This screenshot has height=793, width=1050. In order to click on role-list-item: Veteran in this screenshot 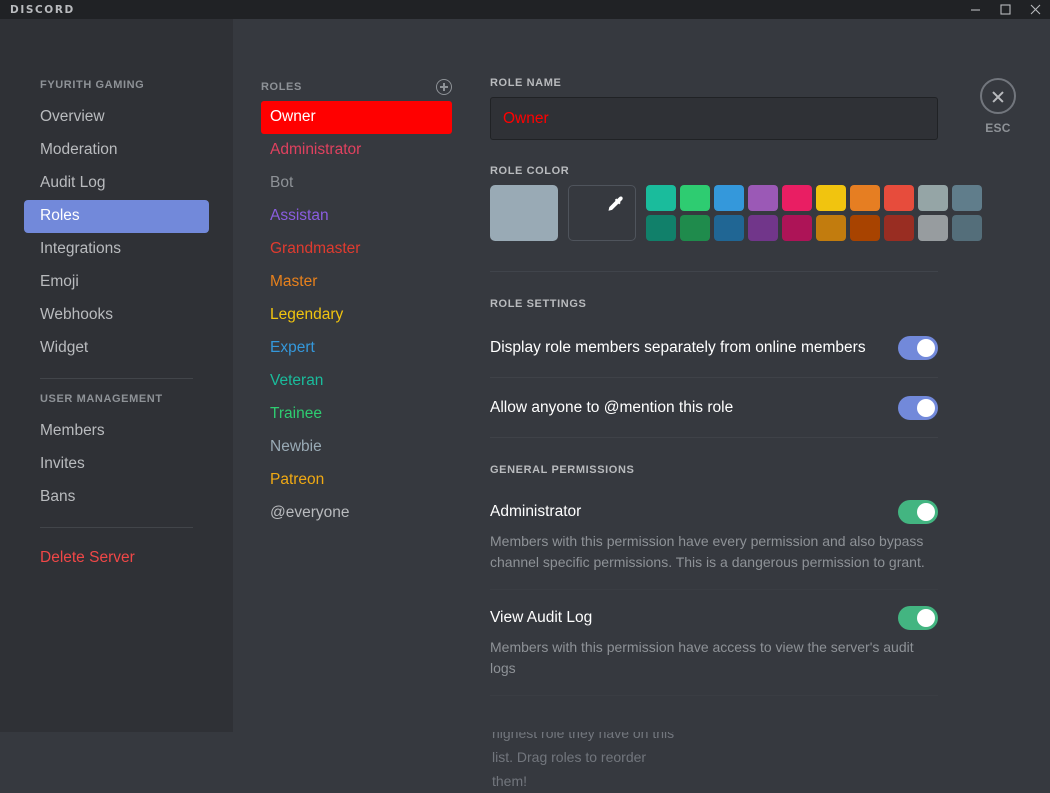, I will do `click(356, 381)`.